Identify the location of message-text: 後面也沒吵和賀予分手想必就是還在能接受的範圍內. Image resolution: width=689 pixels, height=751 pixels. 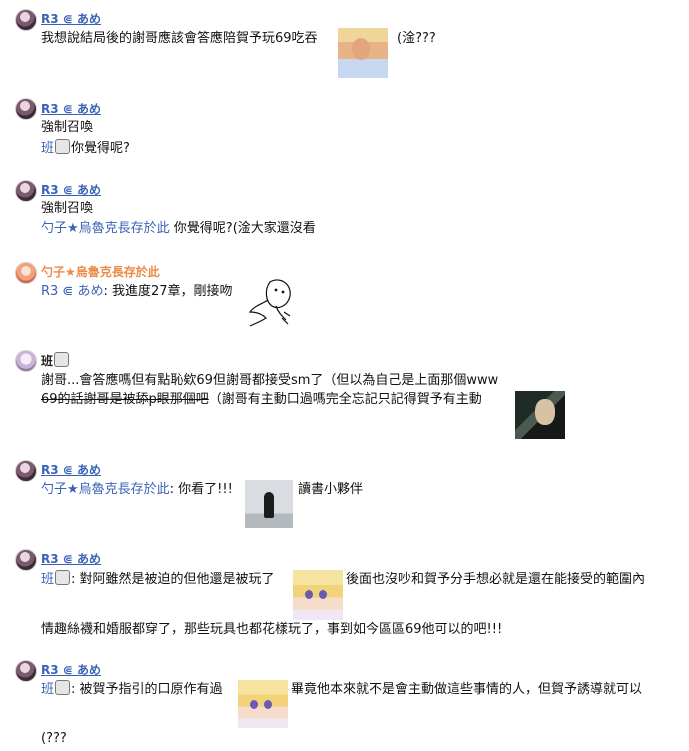
(495, 580).